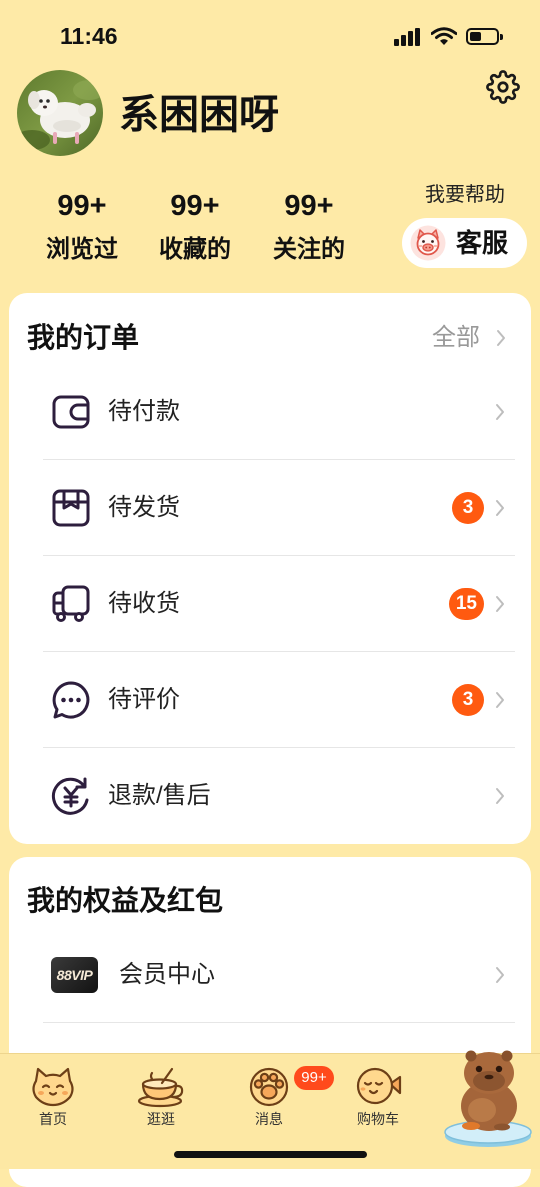 This screenshot has width=540, height=1187. I want to click on order-row-label: 待评价, so click(144, 699).